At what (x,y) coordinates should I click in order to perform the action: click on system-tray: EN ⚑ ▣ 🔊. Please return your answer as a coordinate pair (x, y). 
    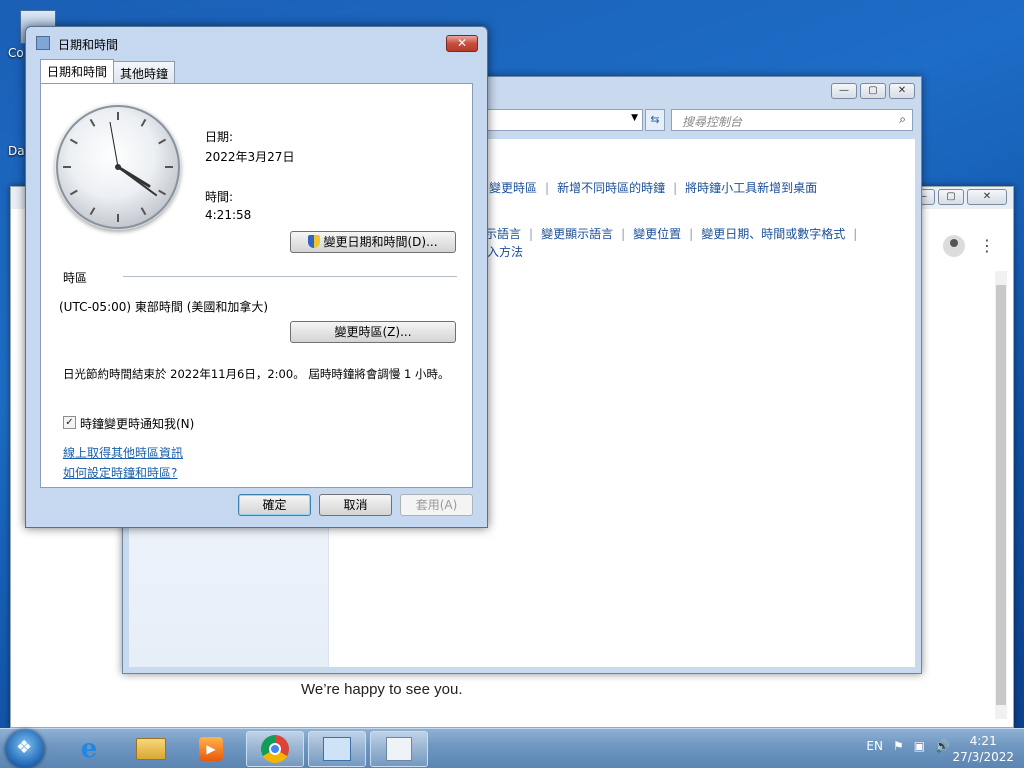
    Looking at the image, I should click on (908, 746).